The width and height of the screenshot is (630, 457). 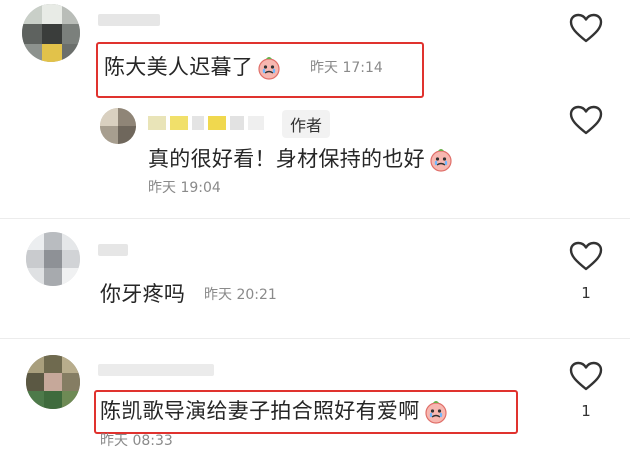 What do you see at coordinates (346, 68) in the screenshot?
I see `comment-time: 昨天 17:14` at bounding box center [346, 68].